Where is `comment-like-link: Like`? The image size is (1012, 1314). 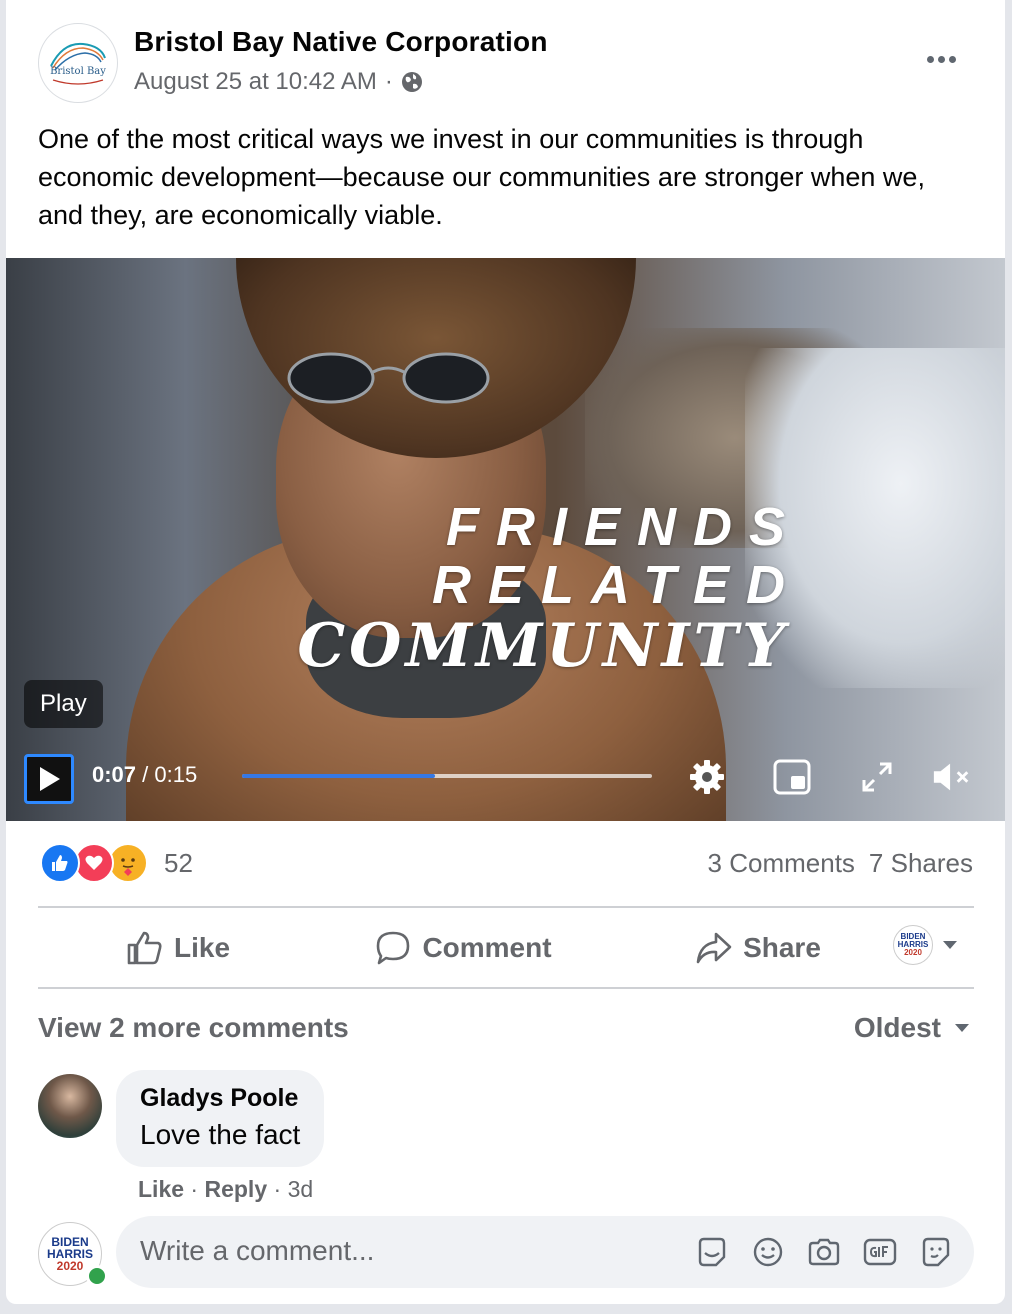 comment-like-link: Like is located at coordinates (161, 1189).